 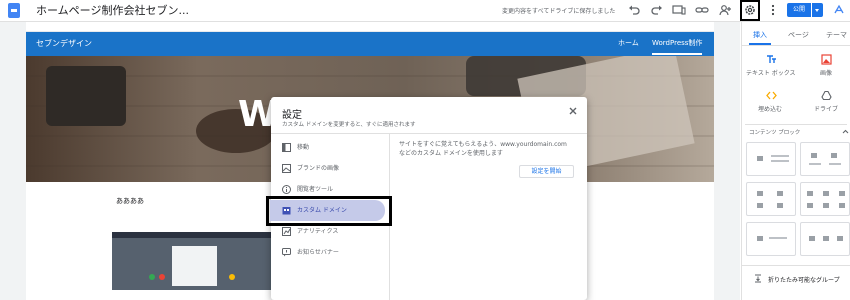 I want to click on menu-item-navigation: 移動, so click(x=334, y=147).